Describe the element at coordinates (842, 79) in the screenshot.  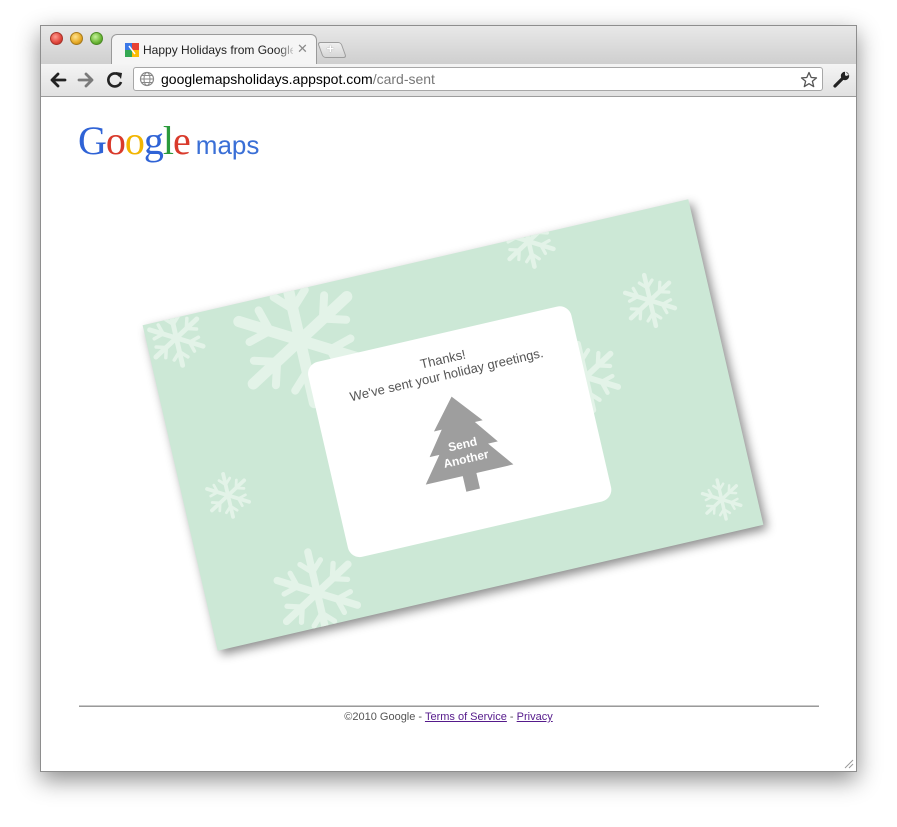
I see `wrench-icon` at that location.